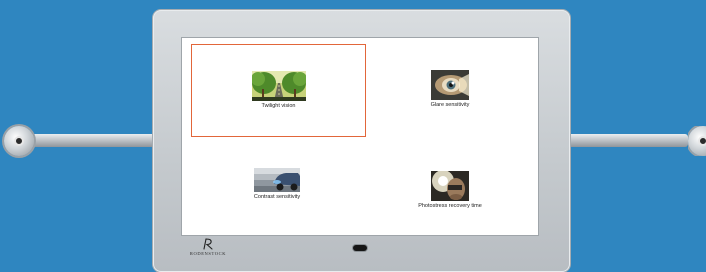  What do you see at coordinates (208, 253) in the screenshot?
I see `brand-name: RODENSTOCK` at bounding box center [208, 253].